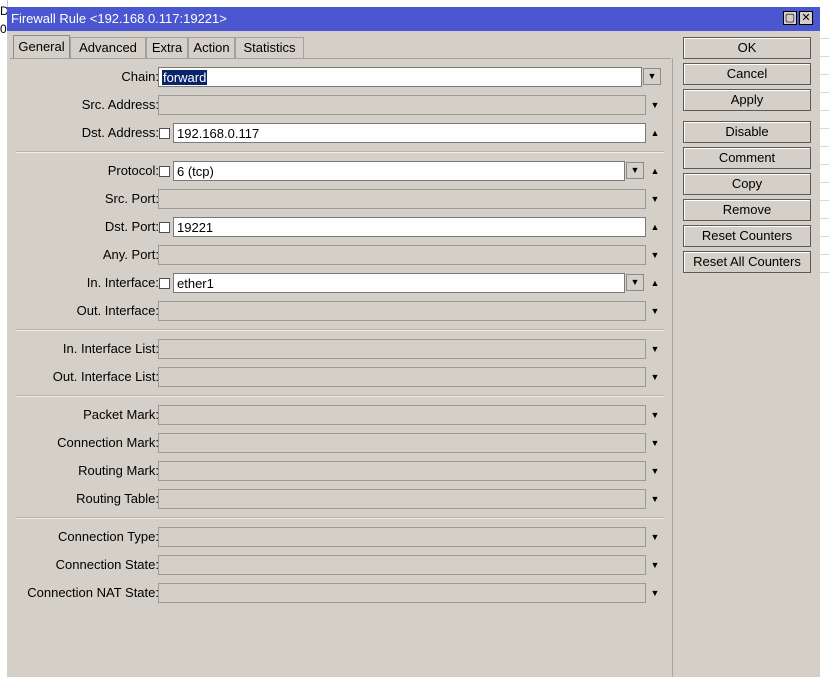  Describe the element at coordinates (655, 499) in the screenshot. I see `routing-table-expand-icon: ▼` at that location.